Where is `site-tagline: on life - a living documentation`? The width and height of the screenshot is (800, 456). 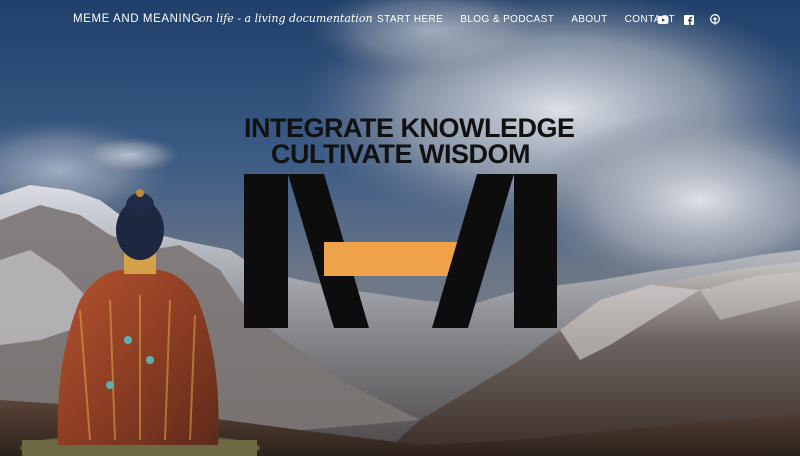 site-tagline: on life - a living documentation is located at coordinates (286, 18).